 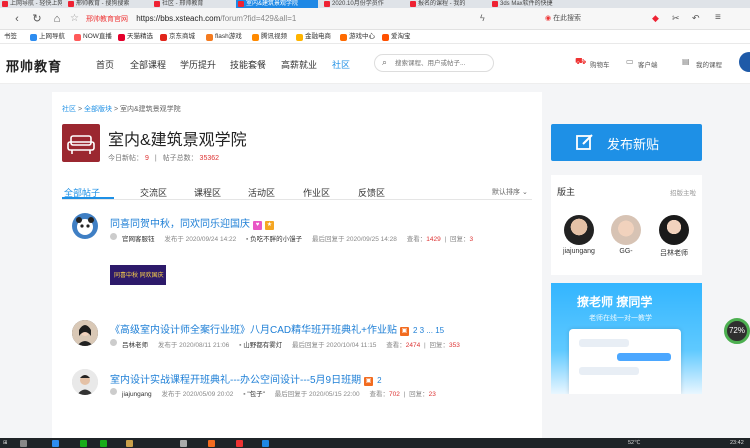 I want to click on site-search-input, so click(x=442, y=63).